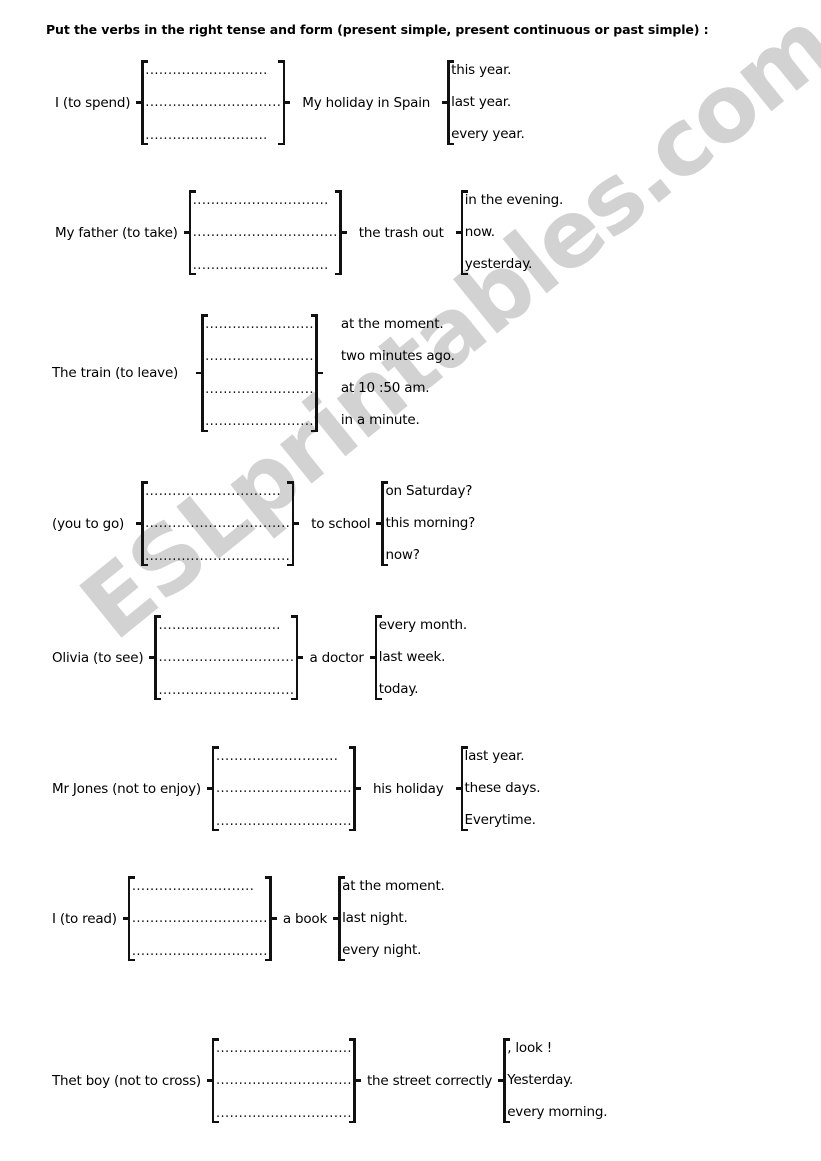 The image size is (821, 1161). Describe the element at coordinates (341, 523) in the screenshot. I see `middle-phrase: to school` at that location.